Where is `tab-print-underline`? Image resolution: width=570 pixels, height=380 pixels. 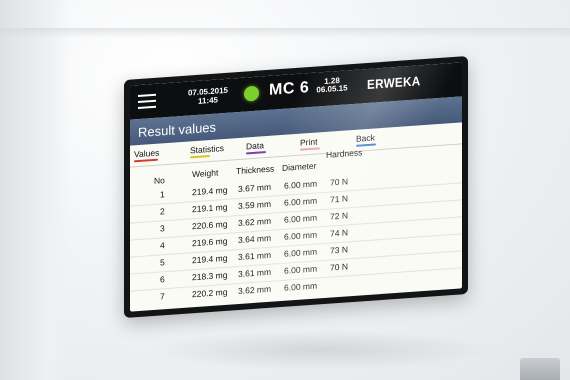
tab-print-underline is located at coordinates (310, 149).